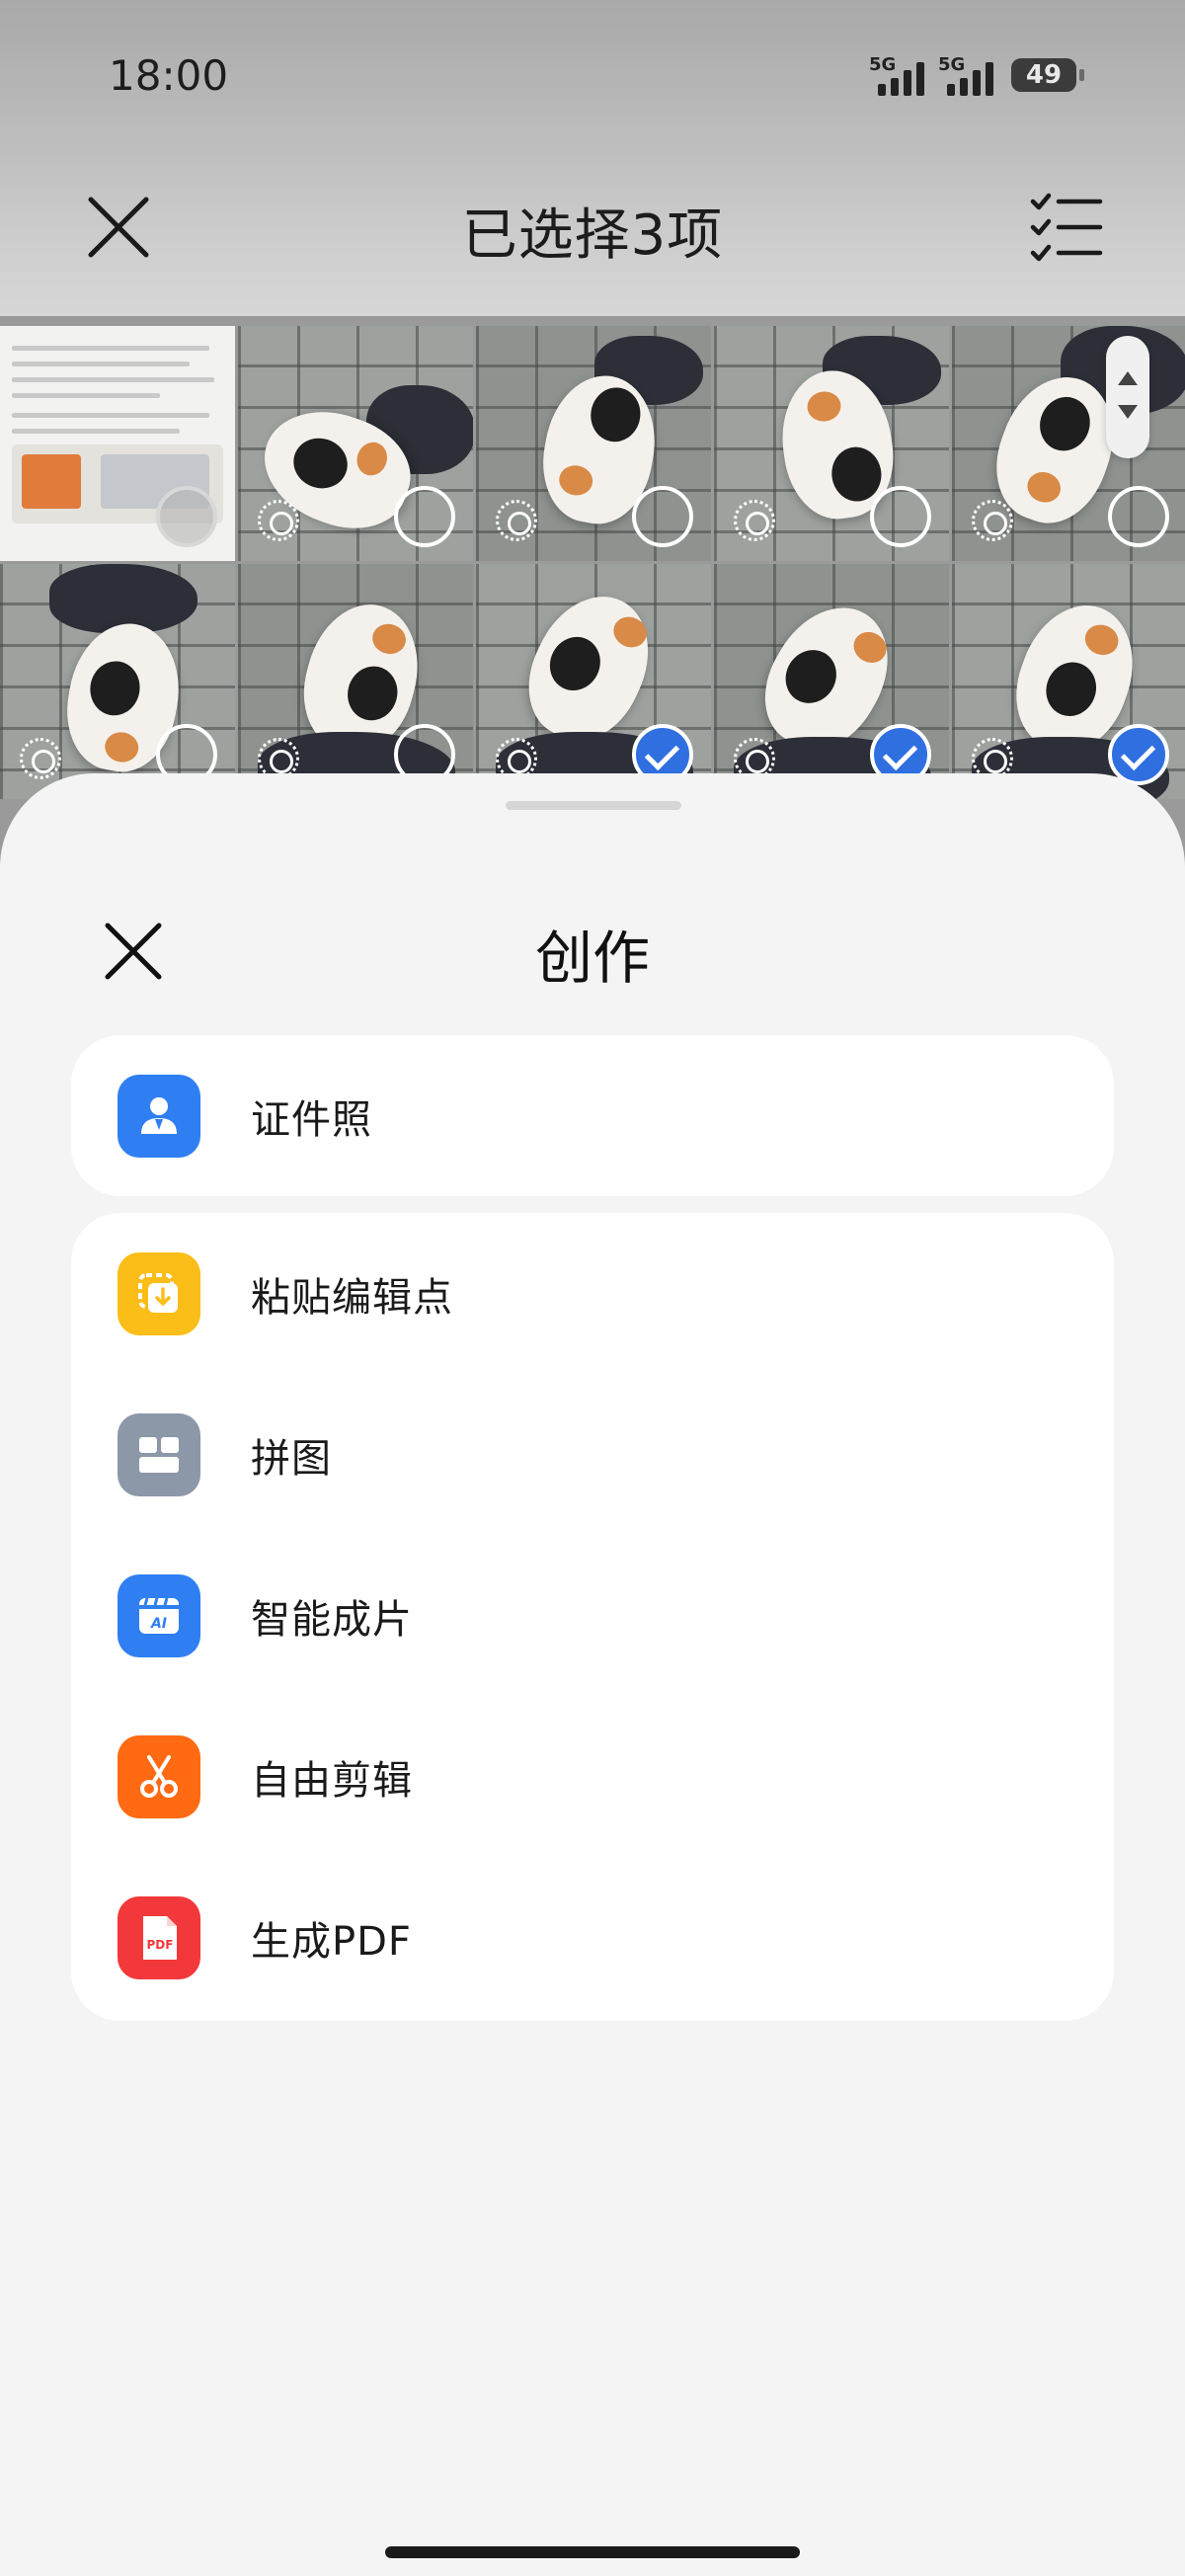 Image resolution: width=1185 pixels, height=2576 pixels. What do you see at coordinates (952, 64) in the screenshot?
I see `network-type-2: 5G` at bounding box center [952, 64].